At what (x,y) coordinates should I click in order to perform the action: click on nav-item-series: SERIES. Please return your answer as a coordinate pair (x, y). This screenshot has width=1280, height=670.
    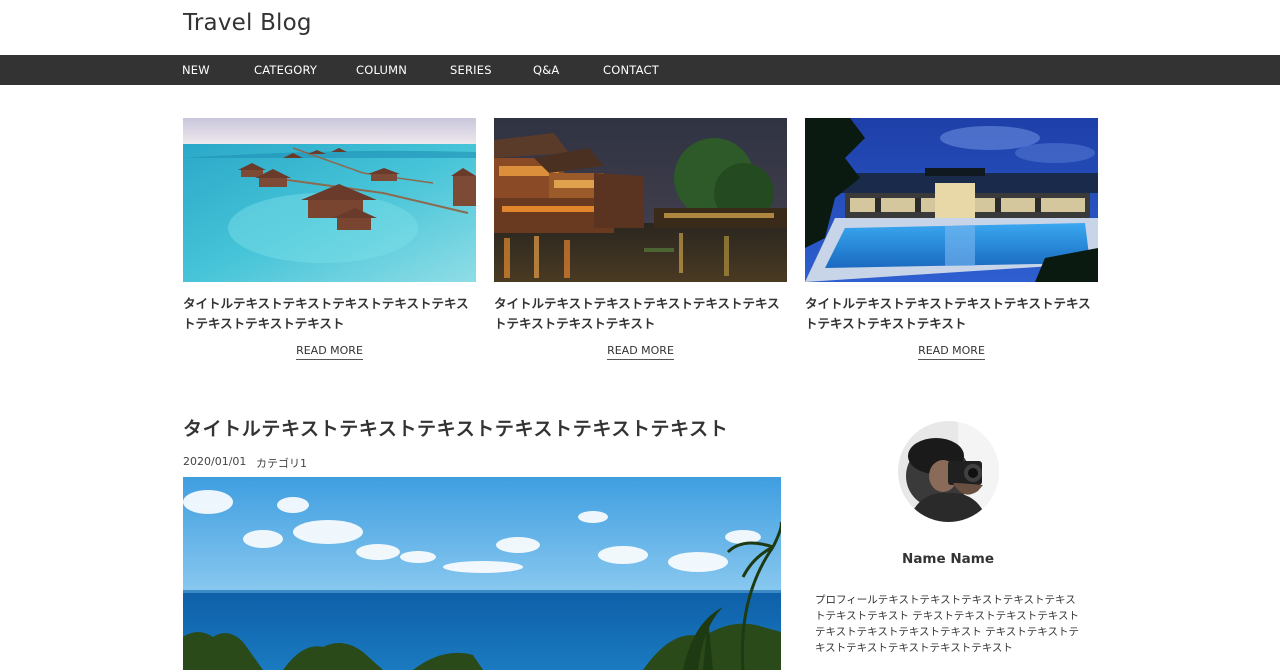
    Looking at the image, I should click on (471, 70).